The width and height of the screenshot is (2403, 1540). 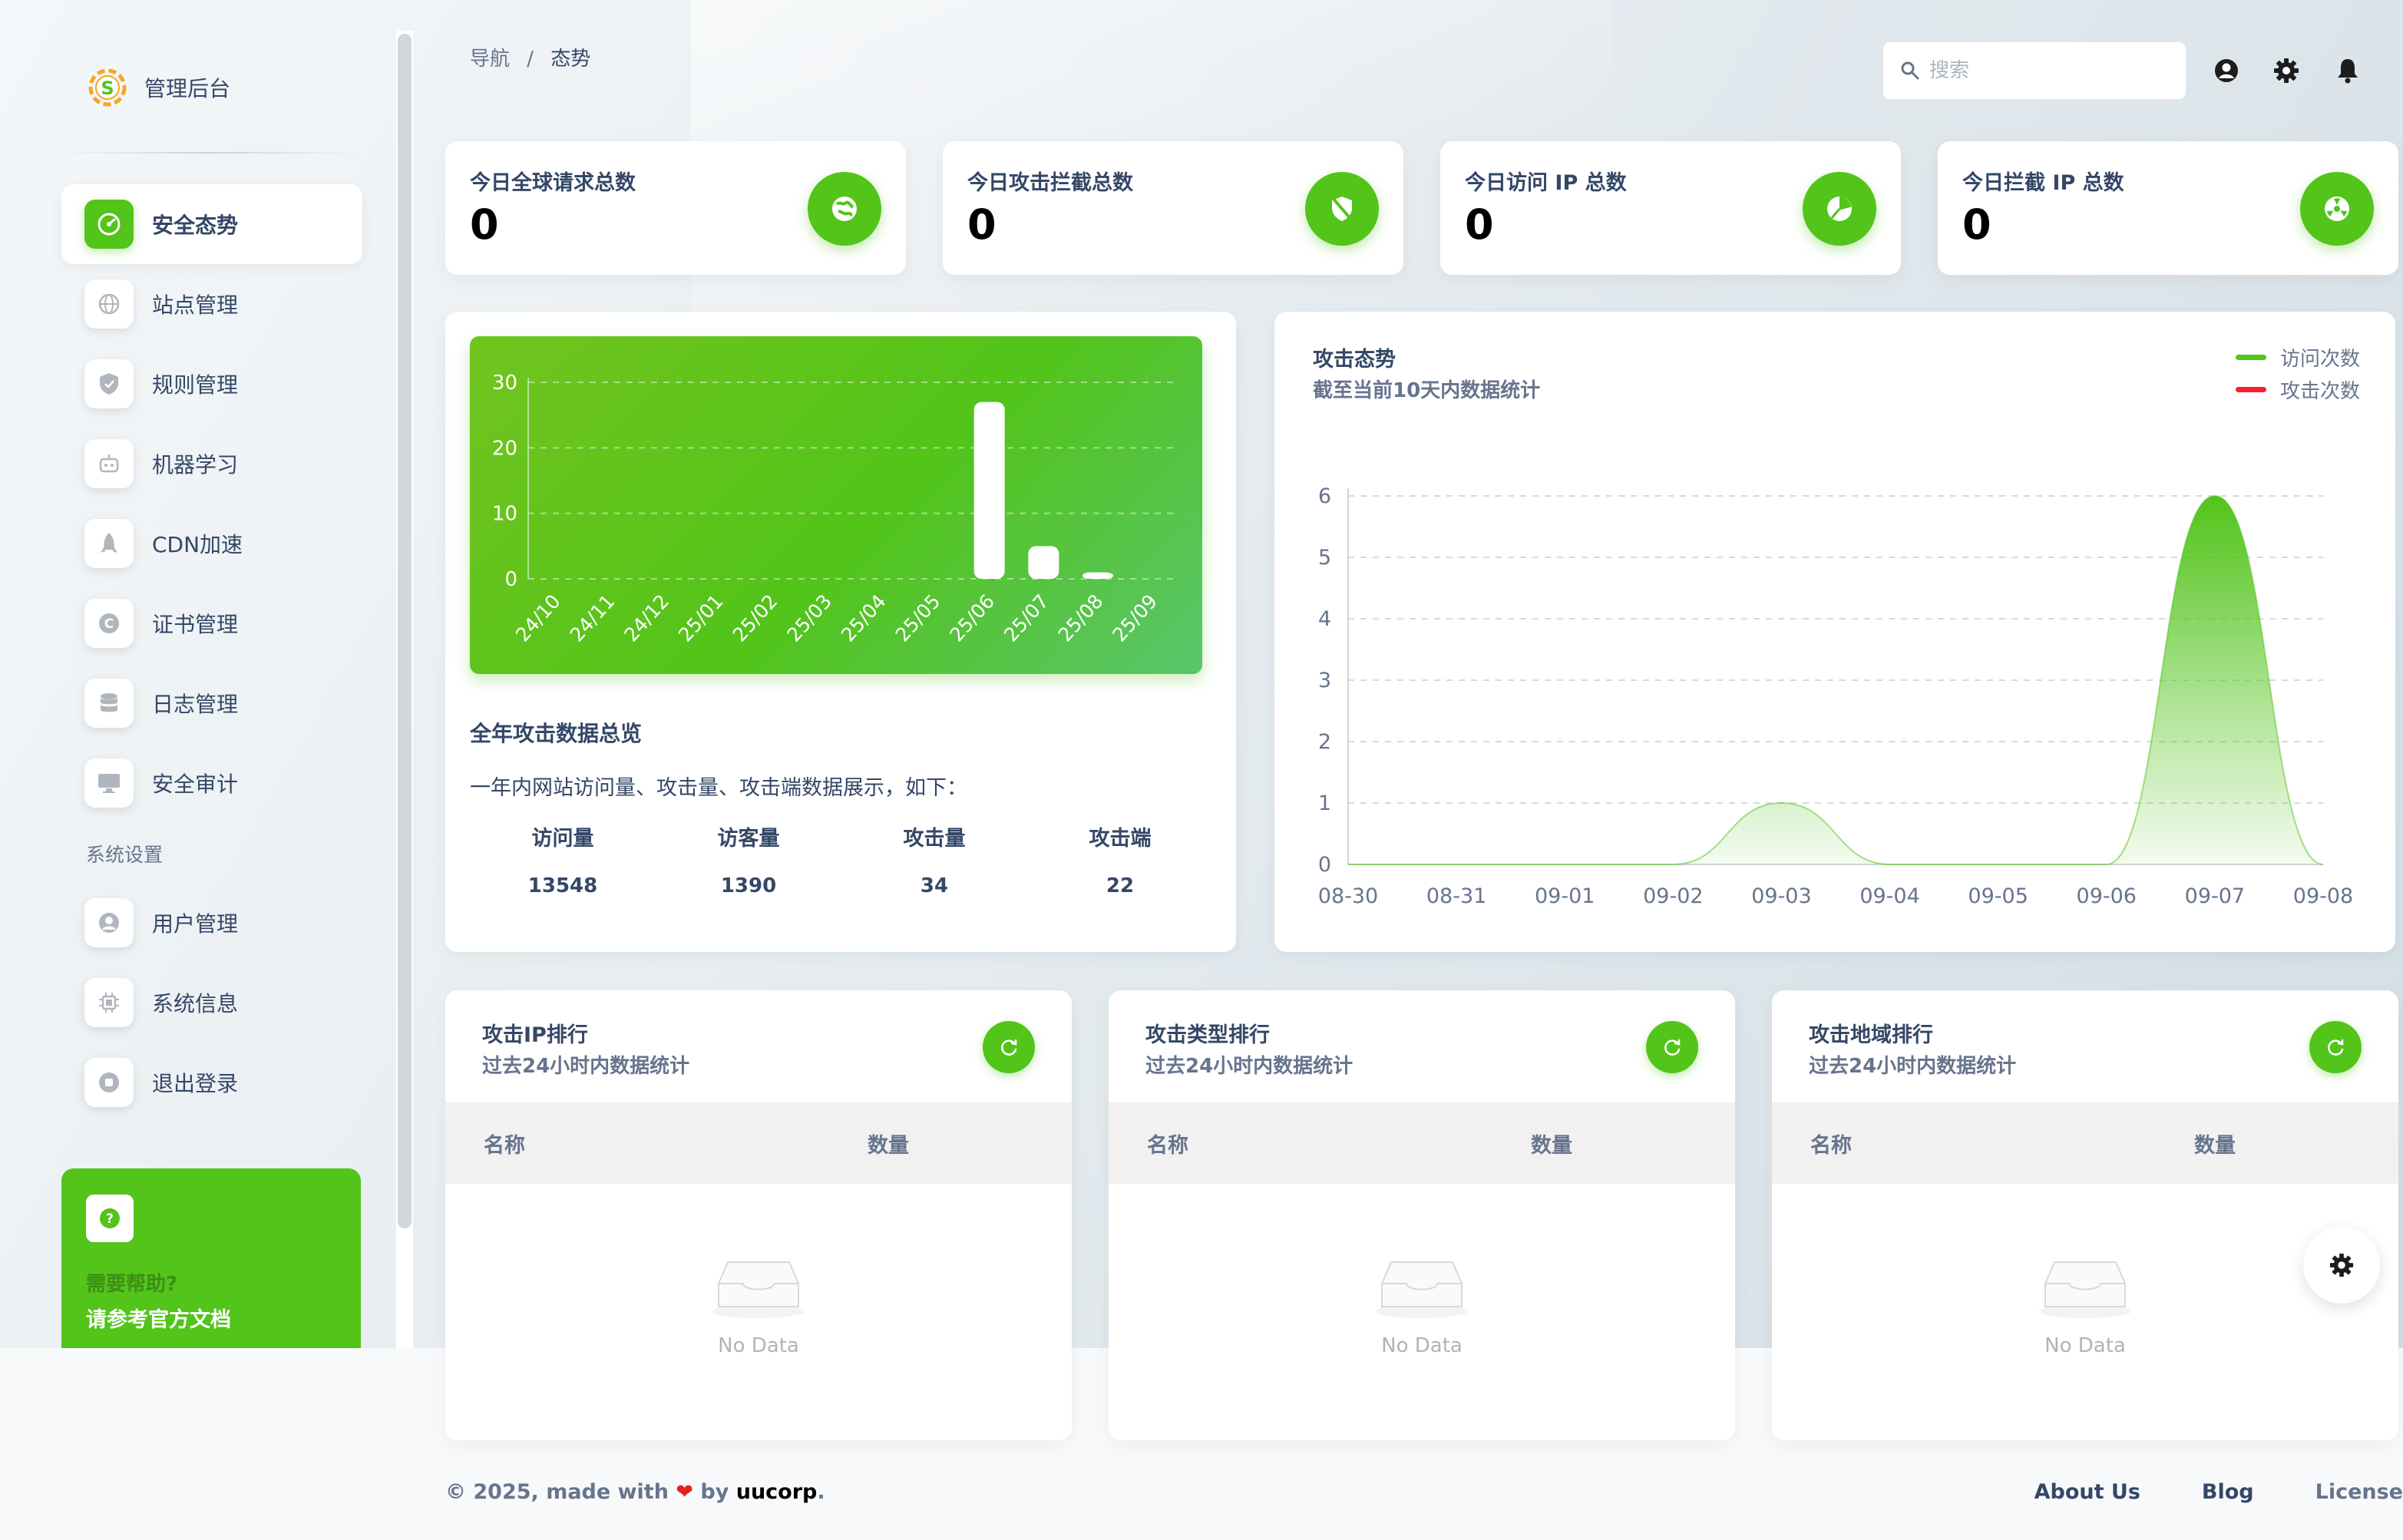 What do you see at coordinates (1324, 496) in the screenshot?
I see `trend-y-tick-label: 6` at bounding box center [1324, 496].